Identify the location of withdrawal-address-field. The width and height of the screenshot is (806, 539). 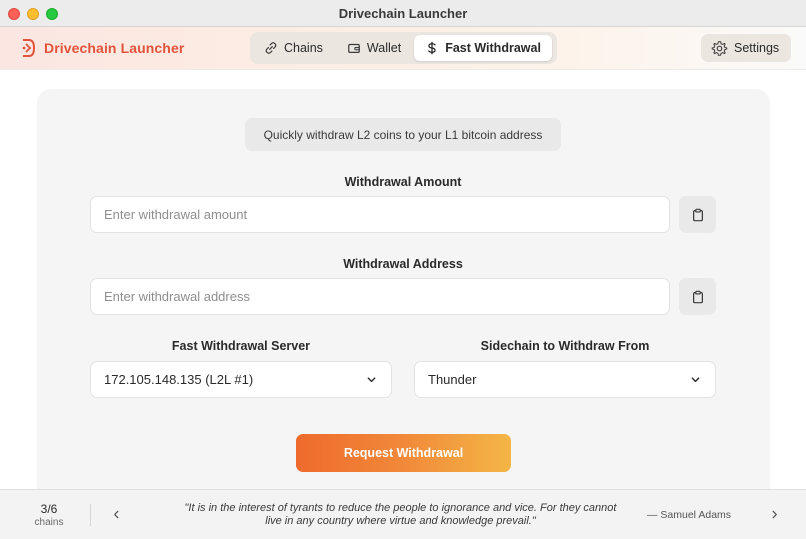
(380, 296).